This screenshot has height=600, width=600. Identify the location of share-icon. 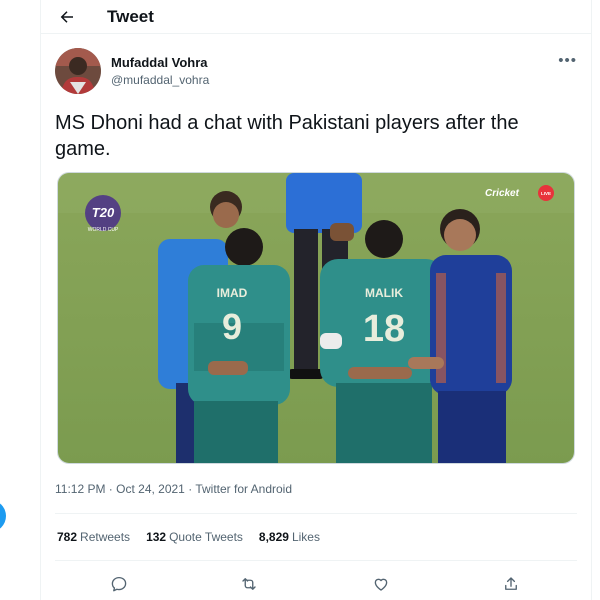
(511, 583).